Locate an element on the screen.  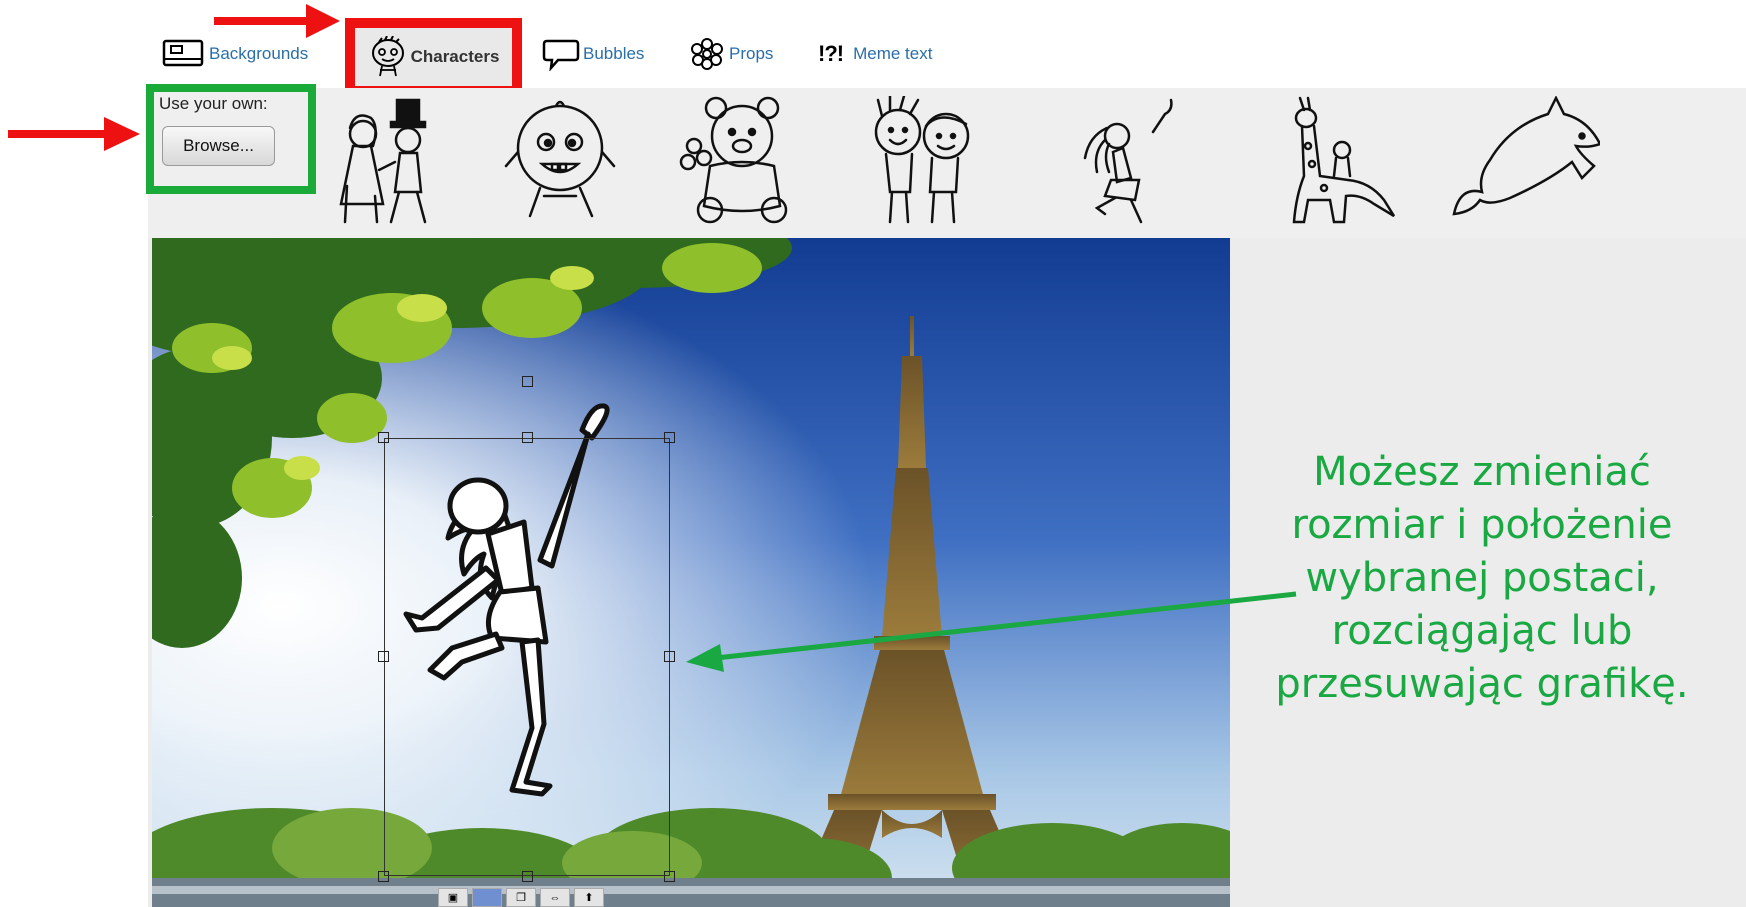
tab-characters: Characters is located at coordinates (433, 57).